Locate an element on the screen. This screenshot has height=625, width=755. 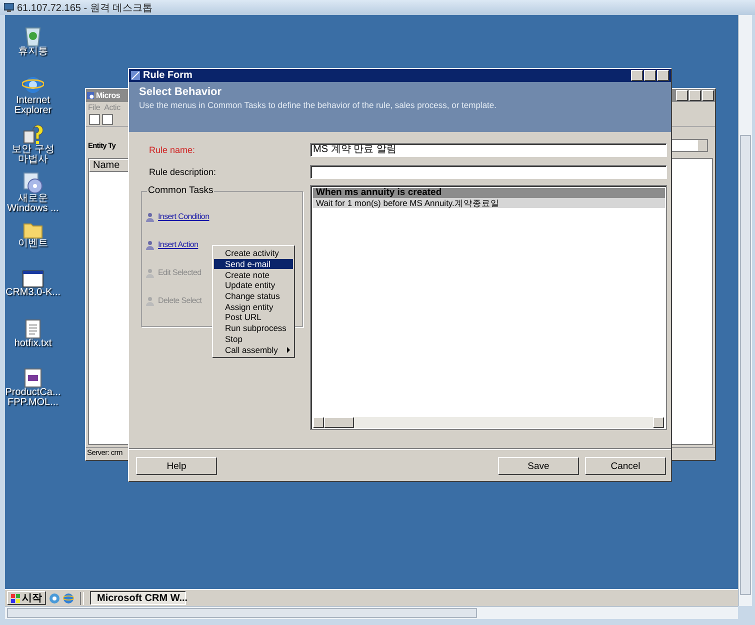
start-button: 시작 is located at coordinates (26, 598).